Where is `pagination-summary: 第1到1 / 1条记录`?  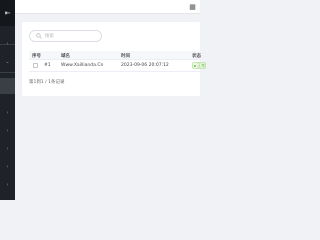
pagination-summary: 第1到1 / 1条记录 is located at coordinates (47, 82).